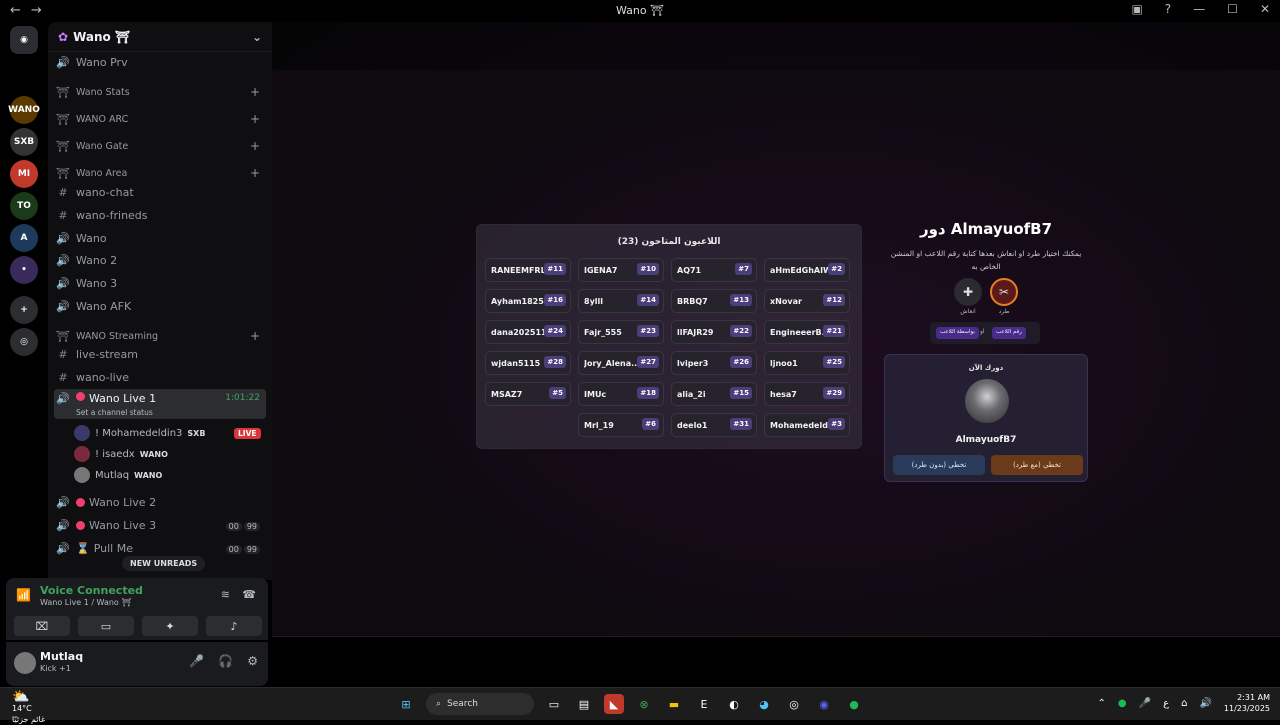  I want to click on player-cell: MSAZ7 #5, so click(528, 394).